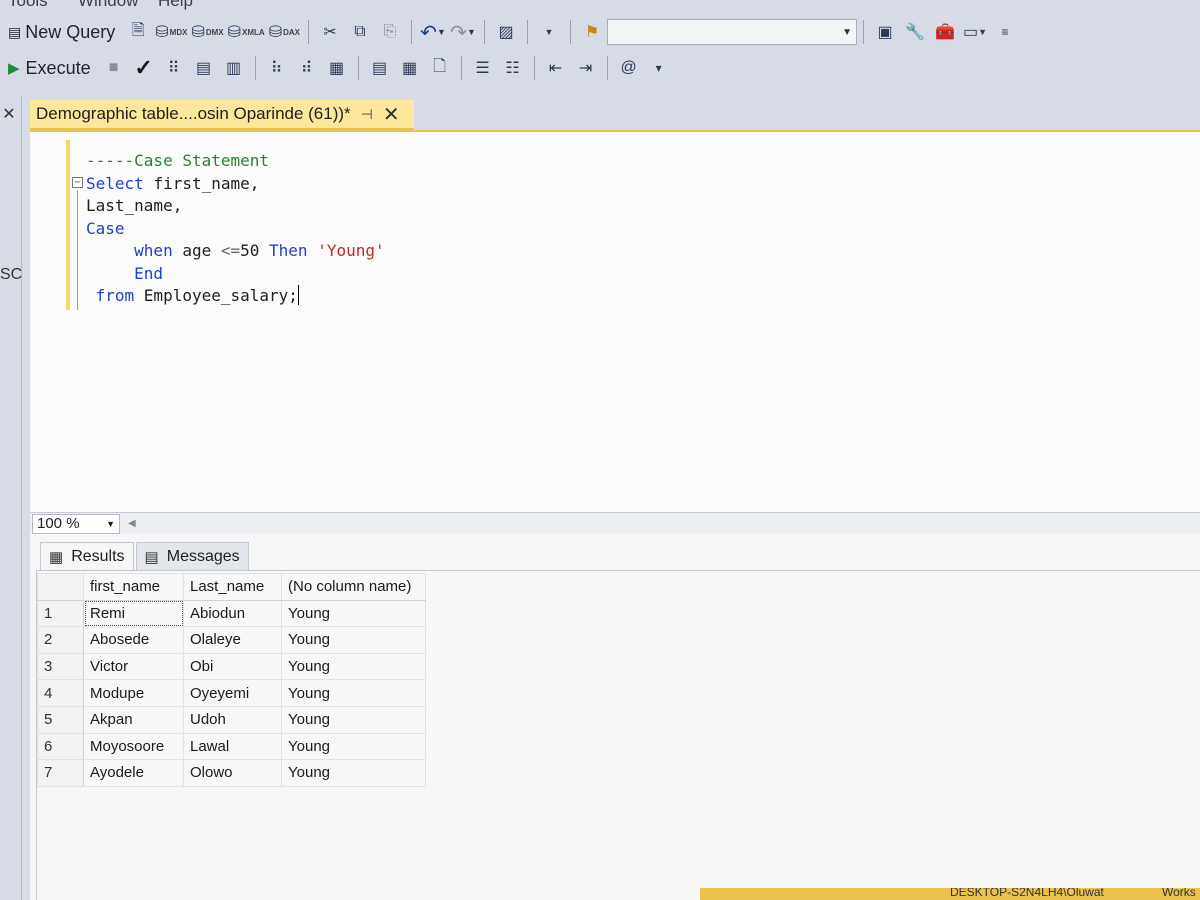 This screenshot has width=1200, height=900. What do you see at coordinates (246, 32) in the screenshot?
I see `xmla-query-button: ⛁ XMLA` at bounding box center [246, 32].